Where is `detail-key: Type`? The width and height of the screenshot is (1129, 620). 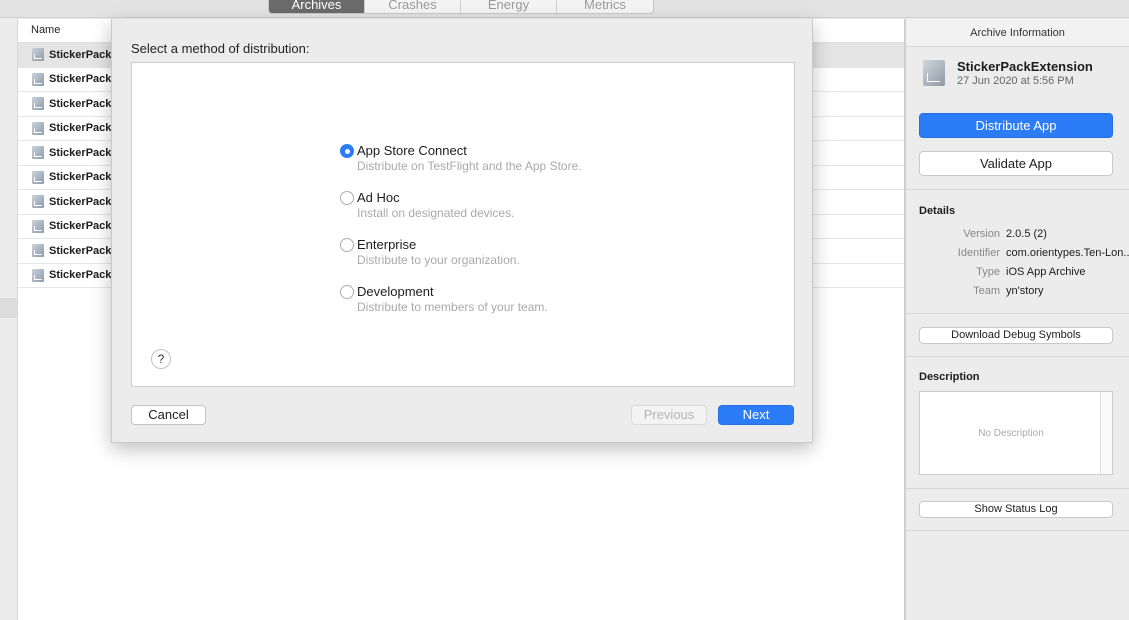
detail-key: Type is located at coordinates (988, 272).